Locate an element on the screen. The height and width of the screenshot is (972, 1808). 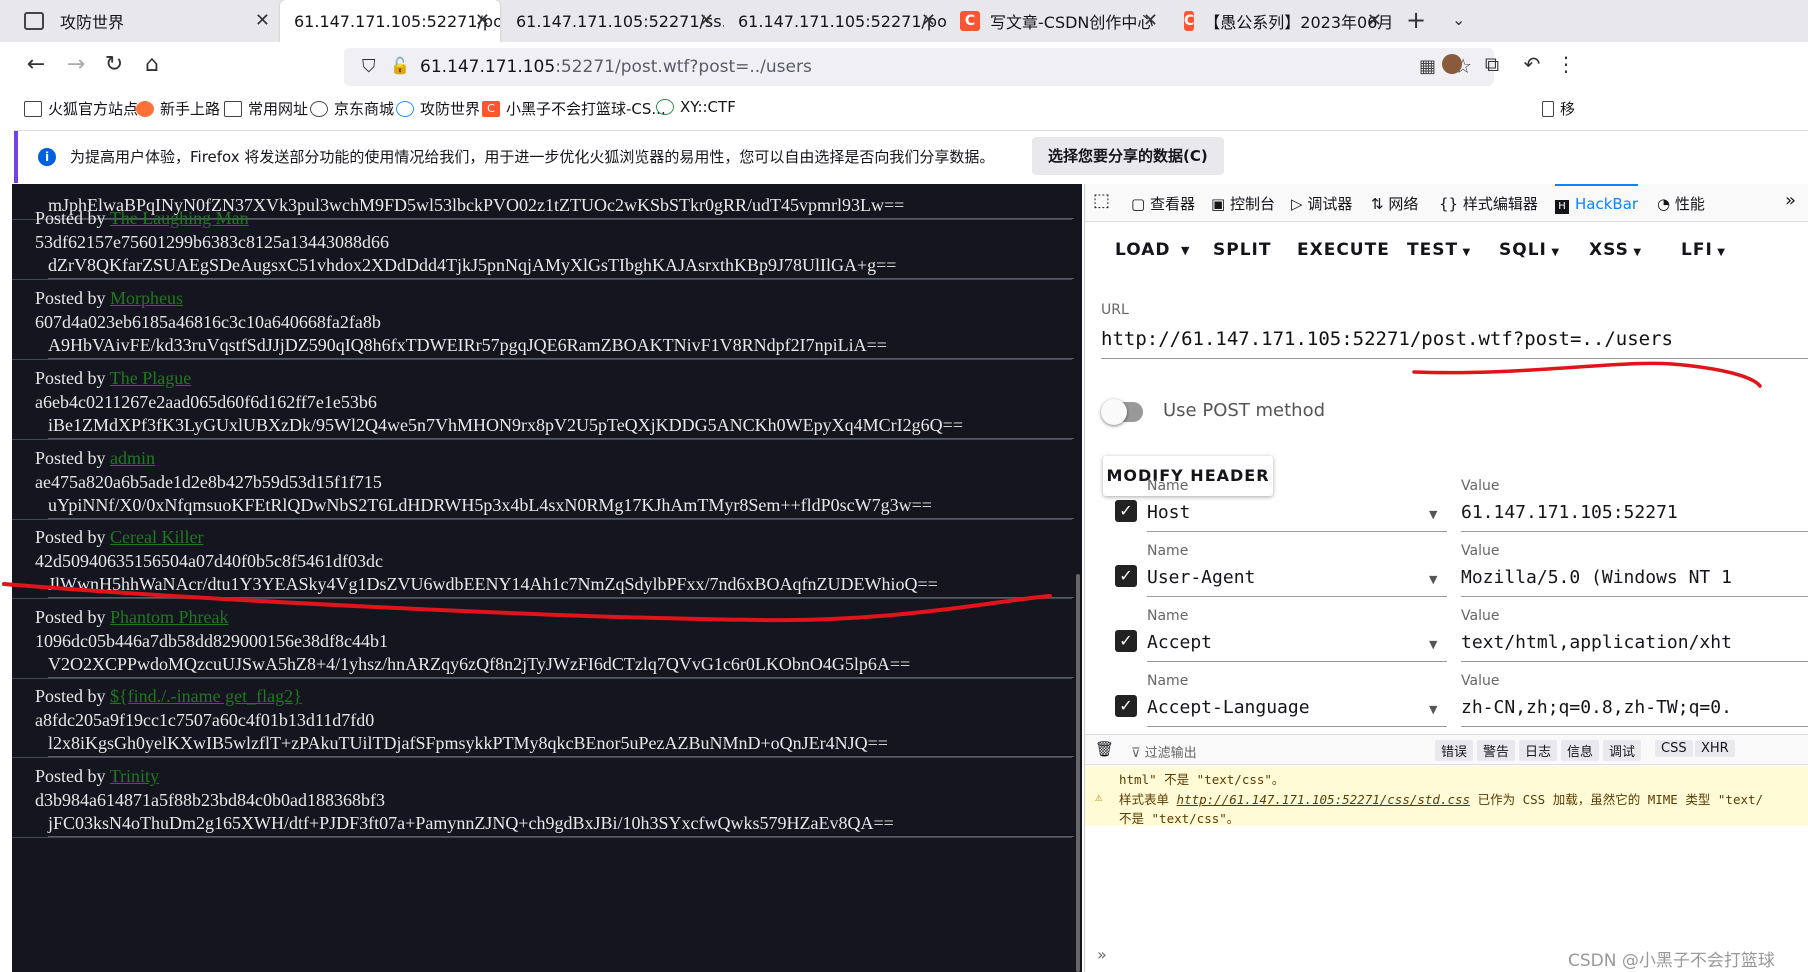
tab-csdn-write: C 写文章-CSDN创作中心 ✕ is located at coordinates (1057, 21).